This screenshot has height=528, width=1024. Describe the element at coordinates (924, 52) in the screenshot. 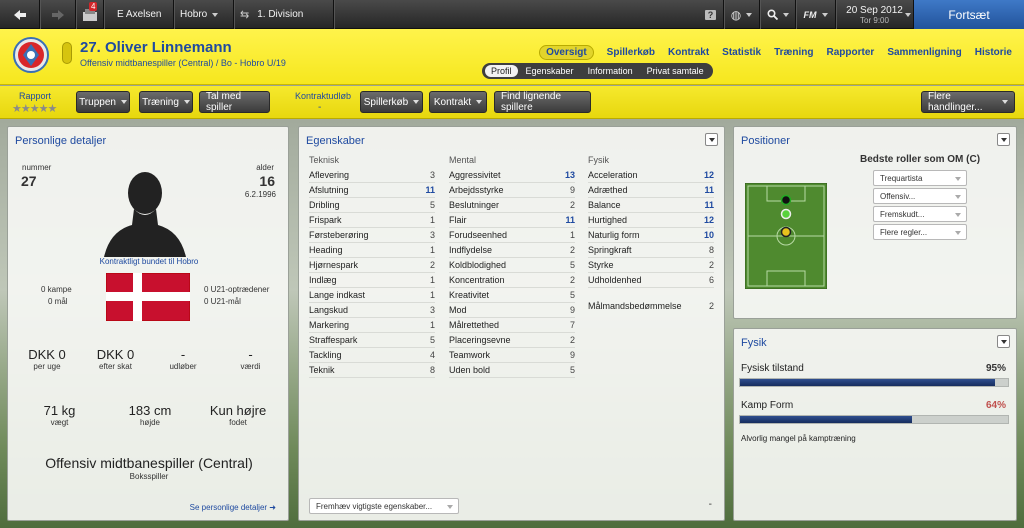

I see `tab-sammenligning: Sammenligning` at that location.